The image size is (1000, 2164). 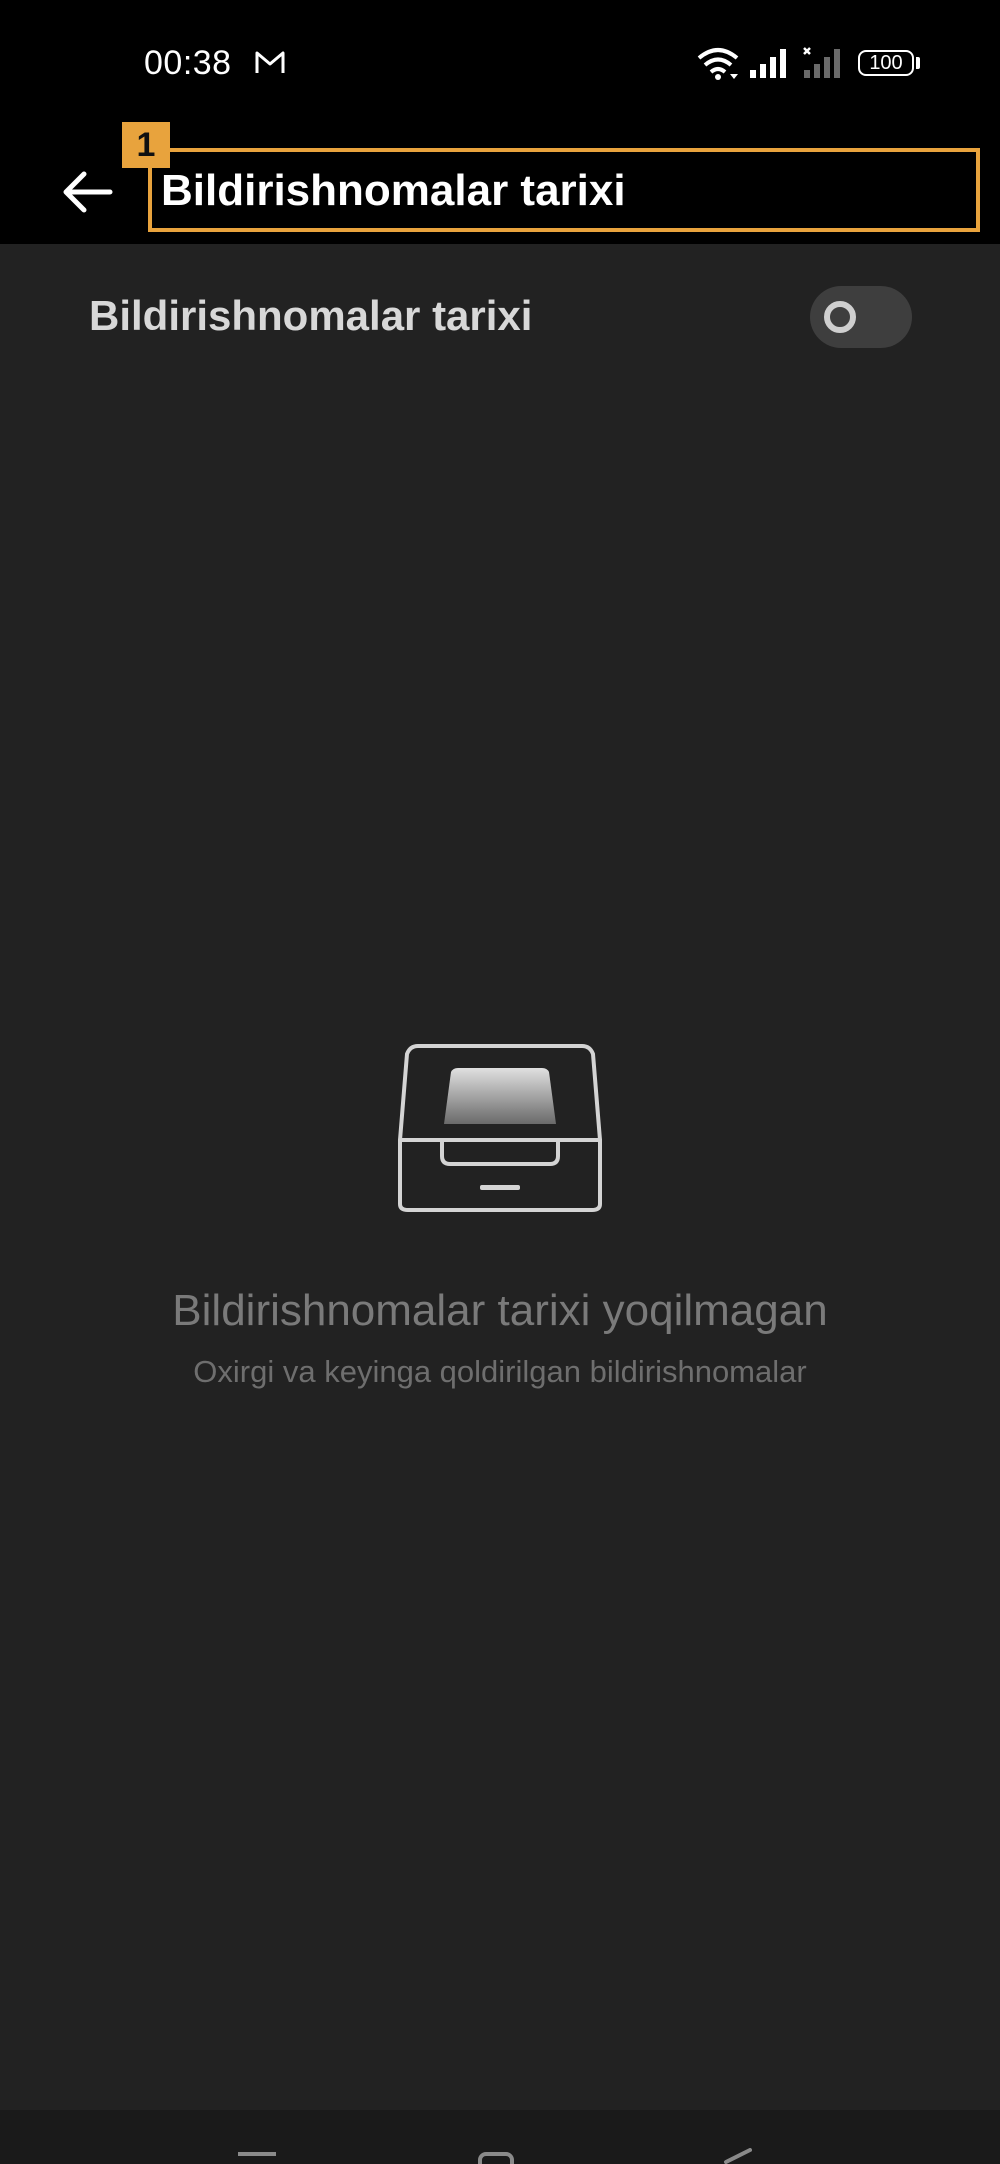 What do you see at coordinates (861, 317) in the screenshot?
I see `notification-history-toggle` at bounding box center [861, 317].